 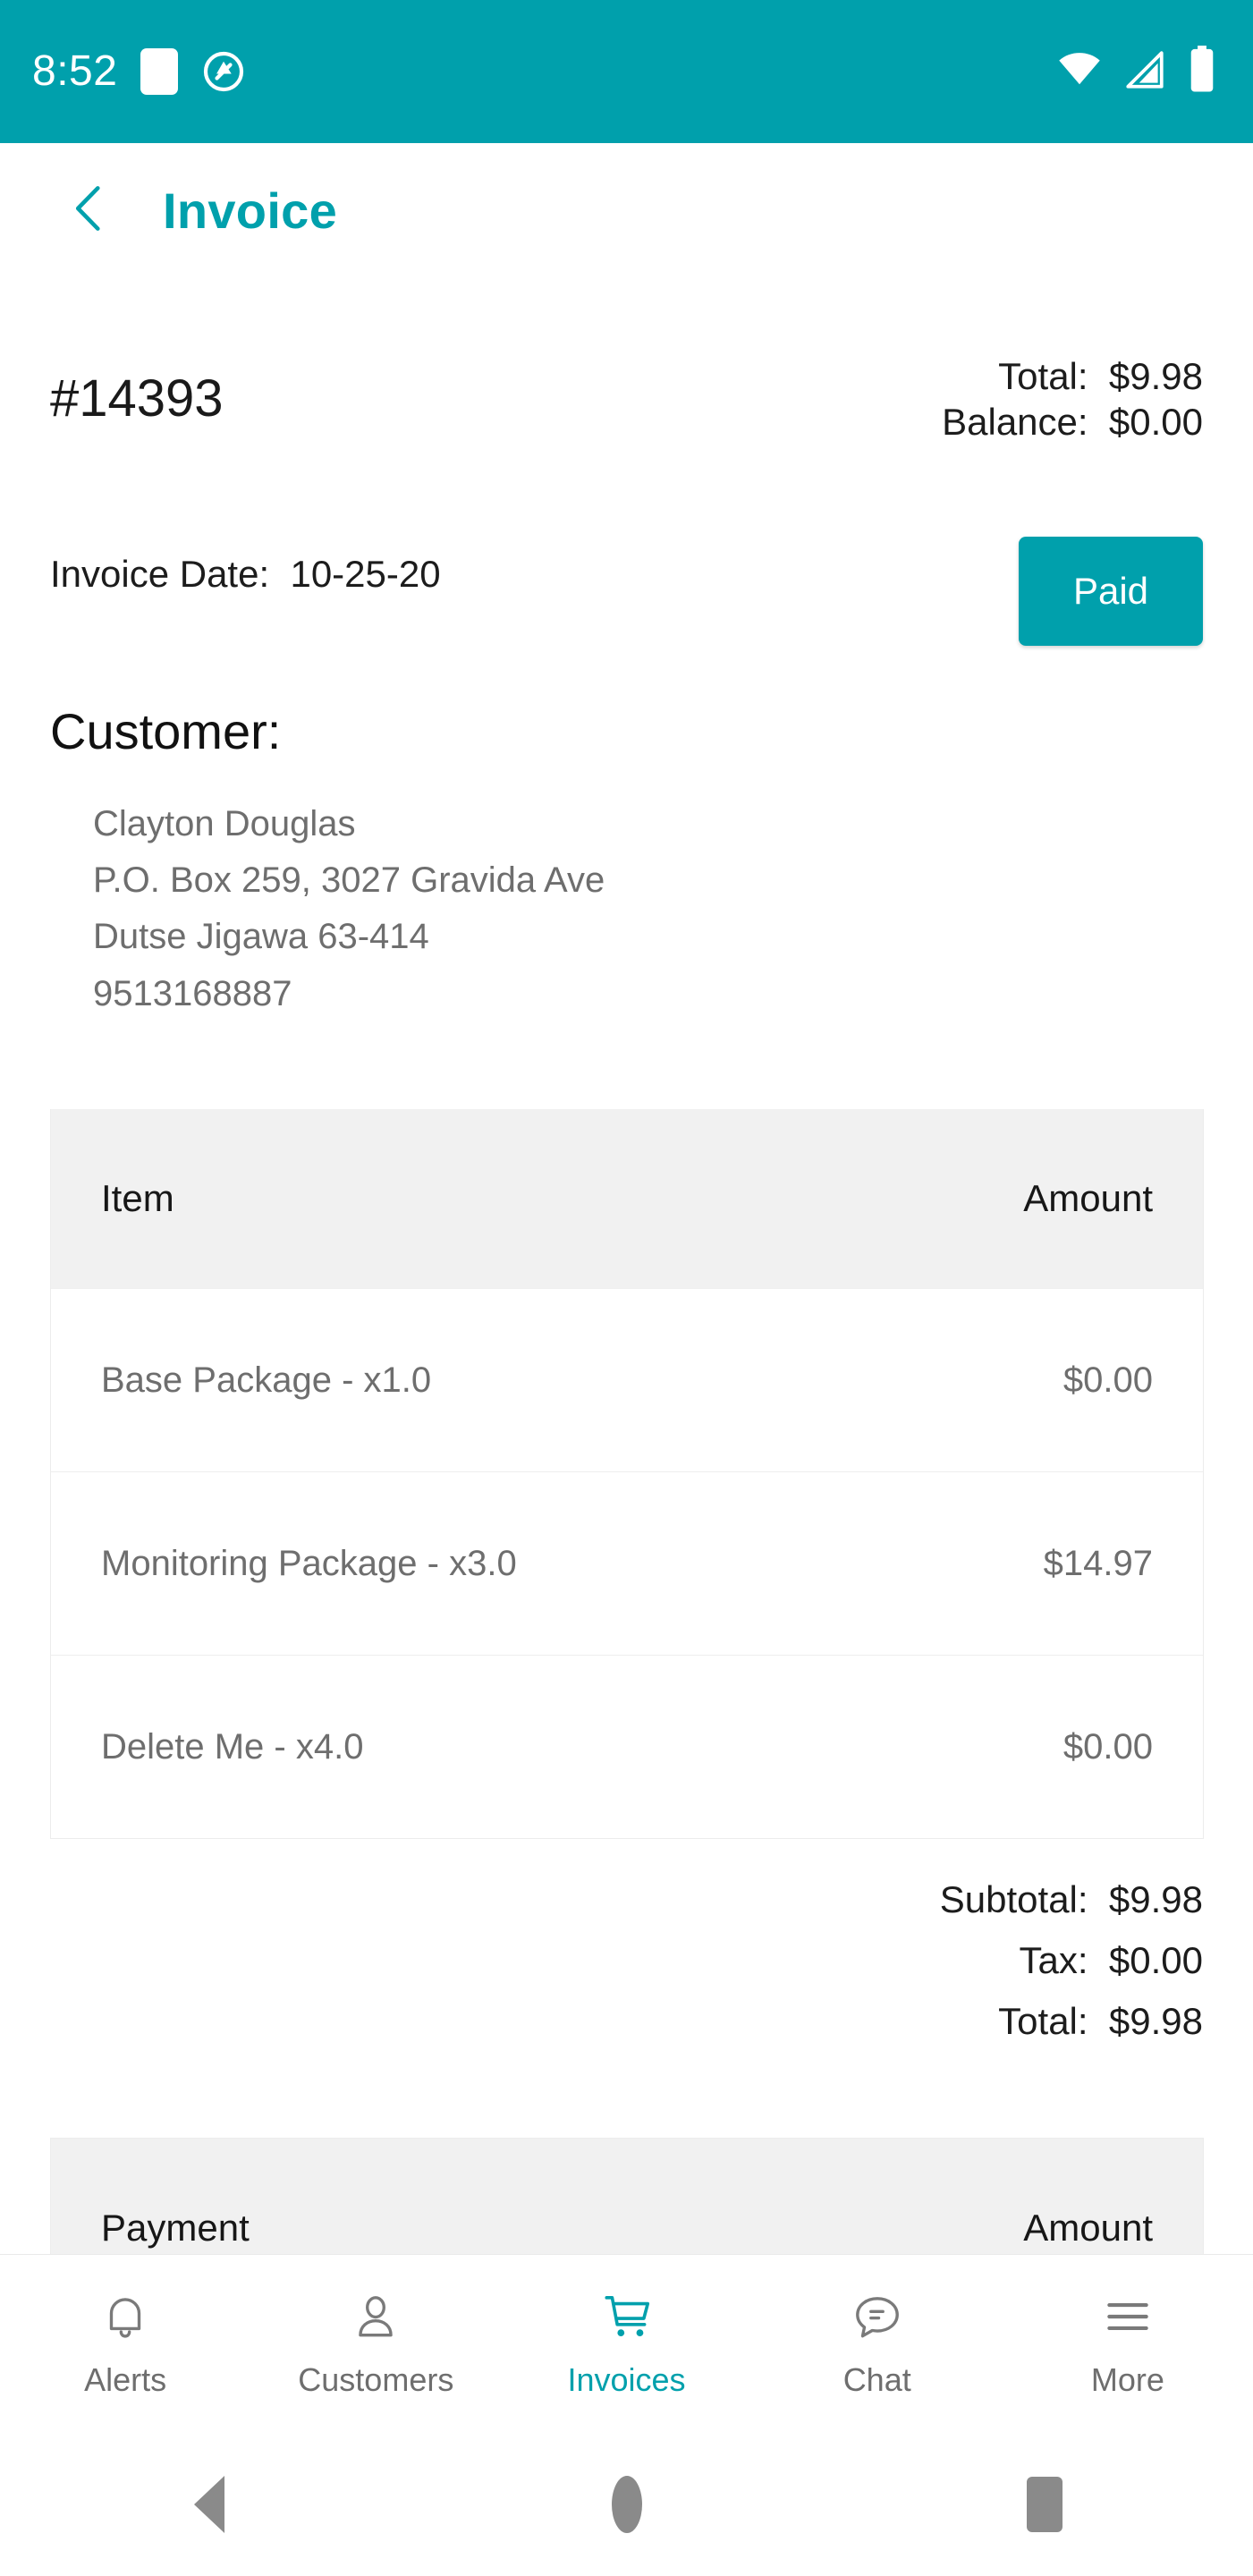 I want to click on status-bar-left: 8:52, so click(x=139, y=71).